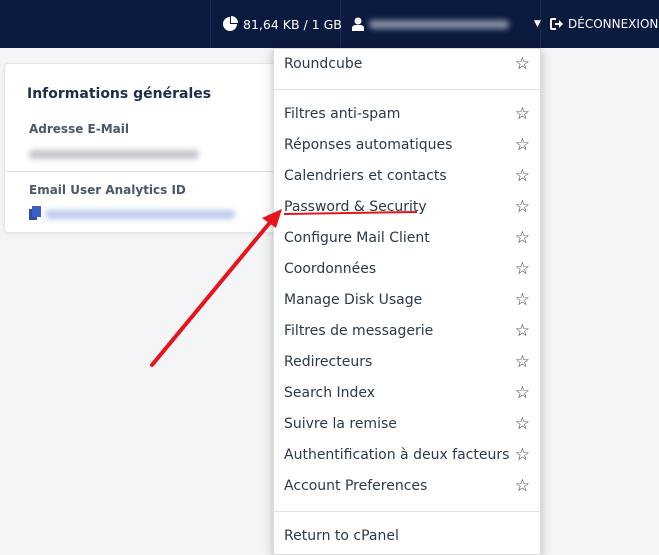  Describe the element at coordinates (272, 218) in the screenshot. I see `arrowhead-icon` at that location.